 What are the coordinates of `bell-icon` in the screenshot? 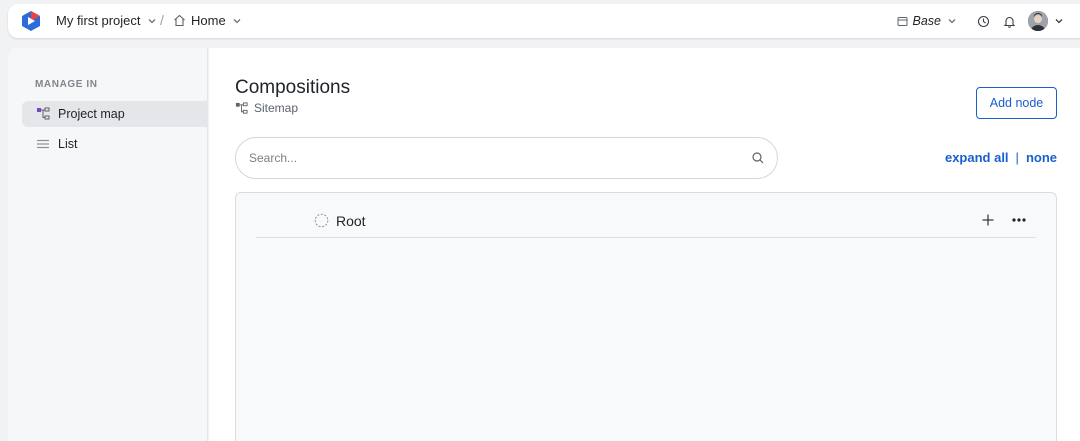 It's located at (1009, 22).